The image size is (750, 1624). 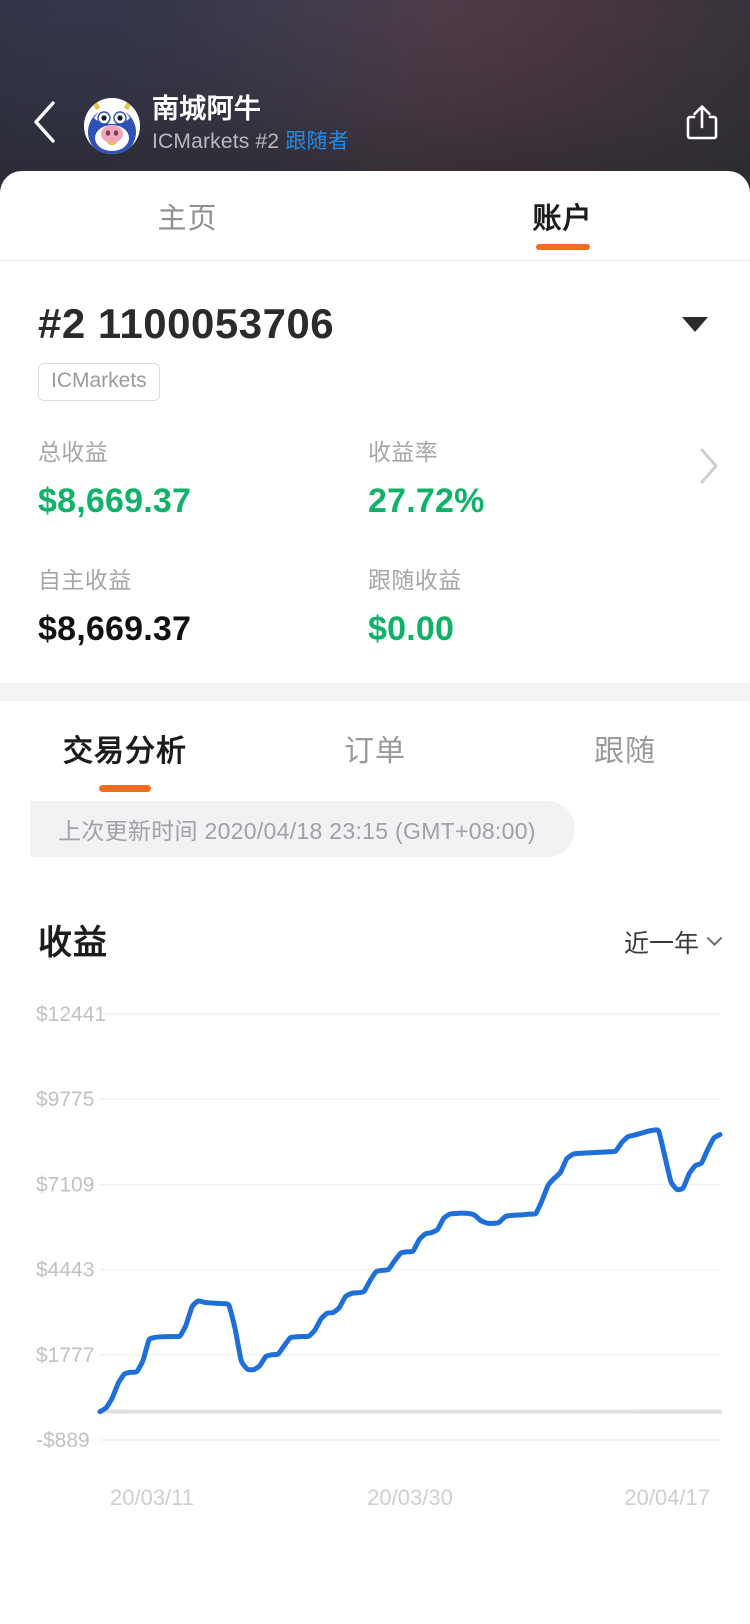 I want to click on stat-self-profit-value: $8,669.37, so click(x=115, y=629).